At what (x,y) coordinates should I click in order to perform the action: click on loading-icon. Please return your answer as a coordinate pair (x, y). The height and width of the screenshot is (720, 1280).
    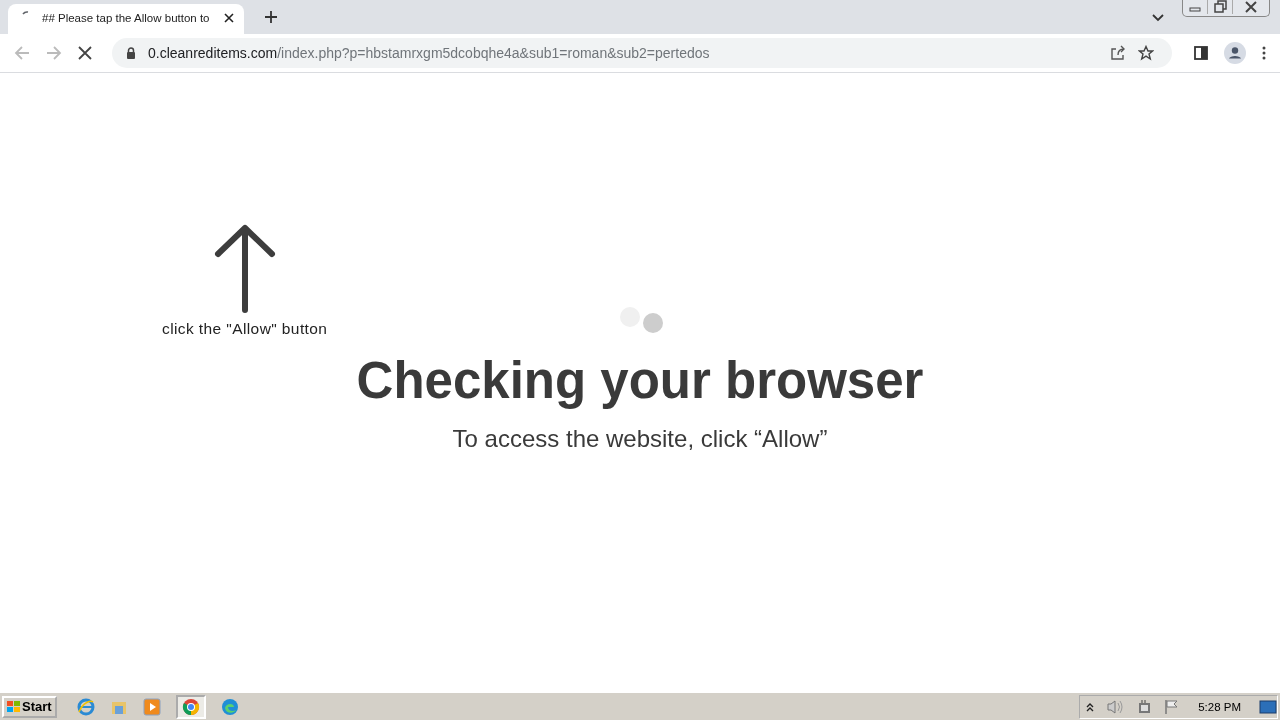
    Looking at the image, I should click on (25, 13).